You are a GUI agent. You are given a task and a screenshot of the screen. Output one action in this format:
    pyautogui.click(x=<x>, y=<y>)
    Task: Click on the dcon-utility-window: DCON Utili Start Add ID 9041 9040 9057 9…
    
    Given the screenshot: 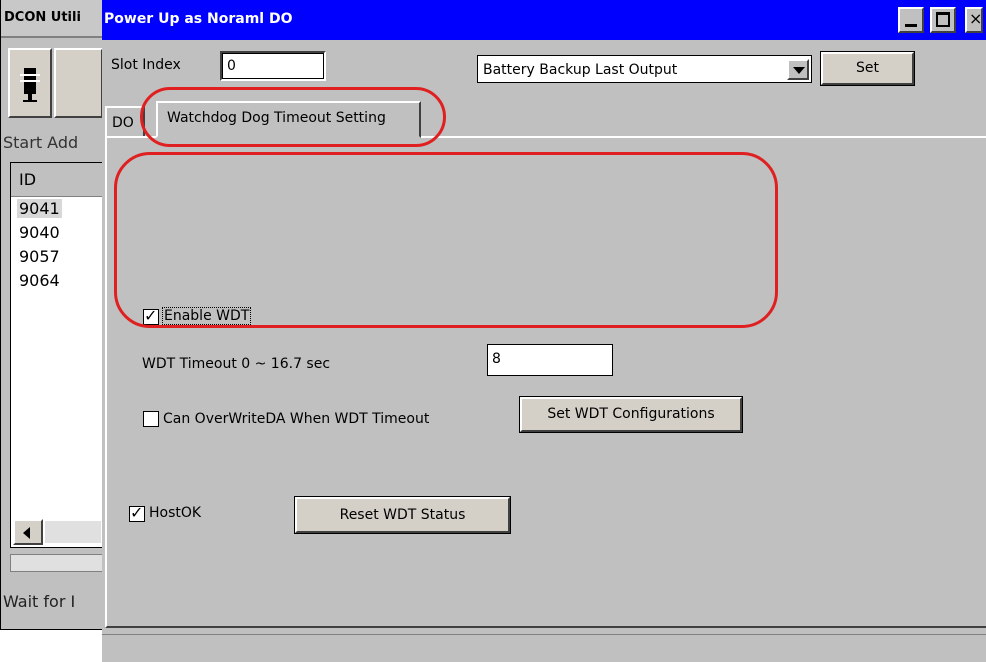 What is the action you would take?
    pyautogui.click(x=51, y=315)
    